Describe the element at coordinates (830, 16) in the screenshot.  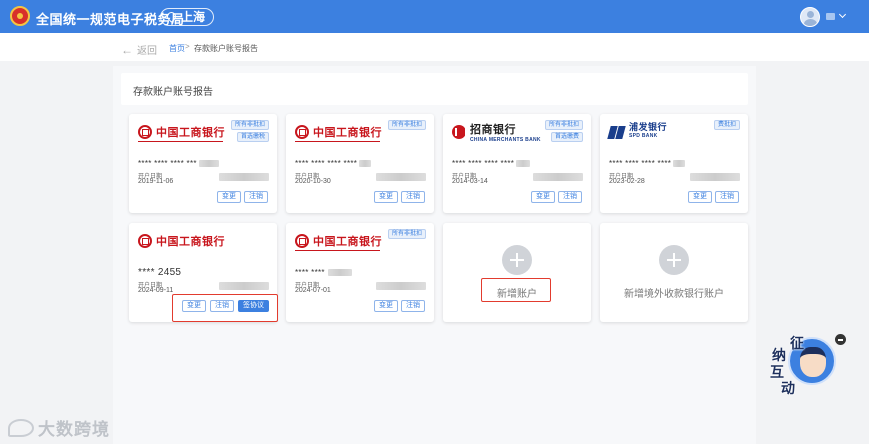
I see `user-name-redacted` at that location.